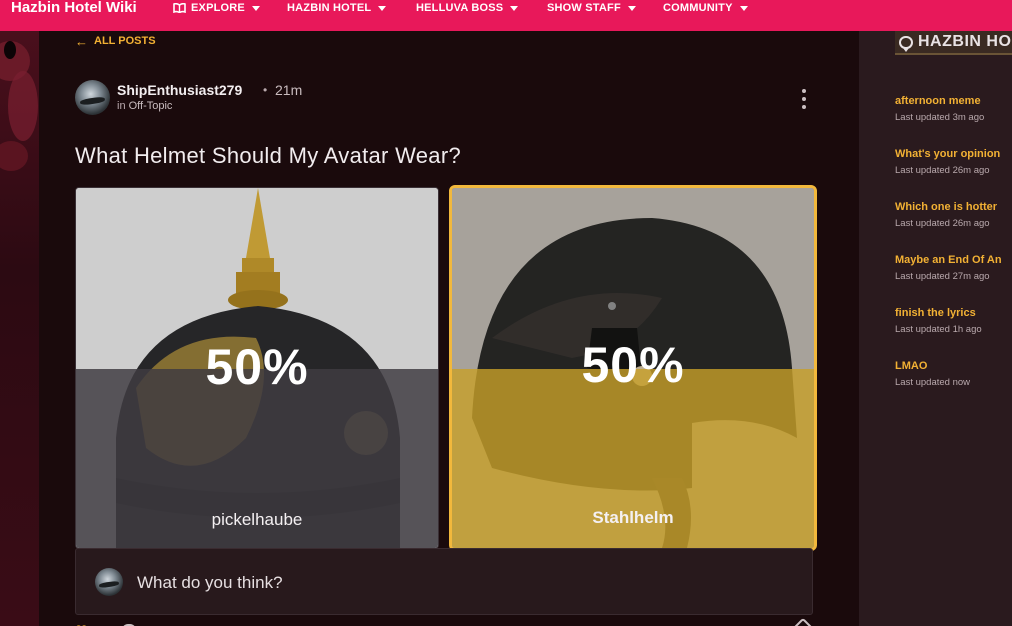 The image size is (1012, 626). What do you see at coordinates (633, 517) in the screenshot?
I see `poll-option-label: Stahlhelm` at bounding box center [633, 517].